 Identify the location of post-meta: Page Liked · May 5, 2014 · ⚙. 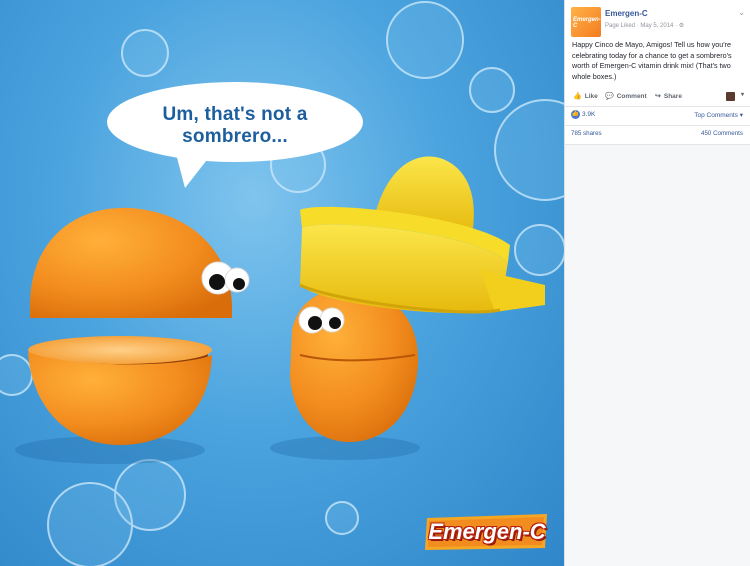
(645, 26).